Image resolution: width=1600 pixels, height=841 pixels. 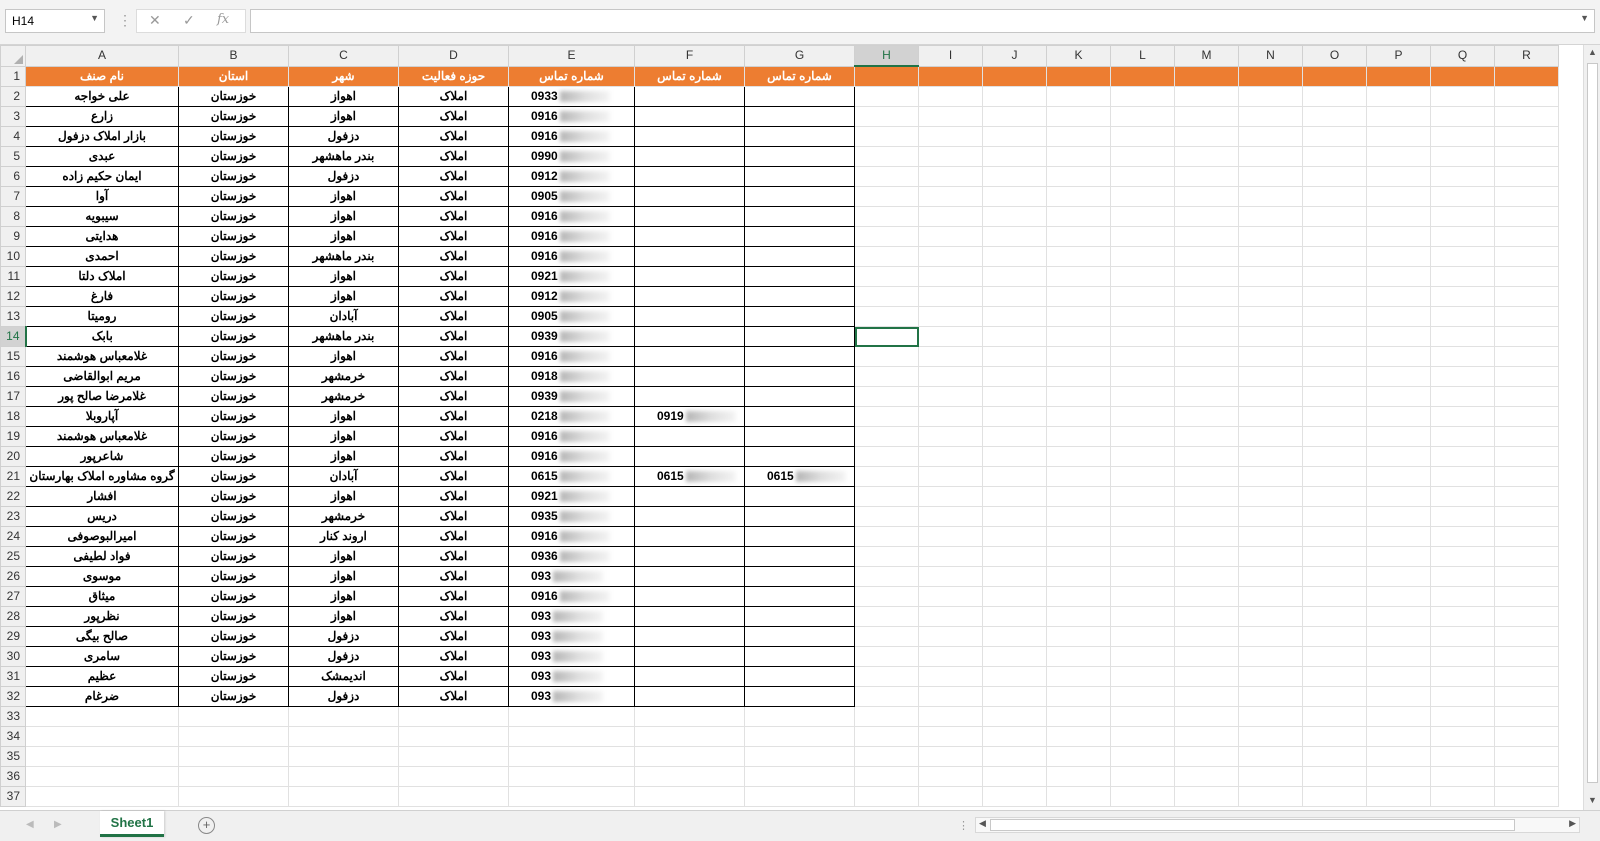 What do you see at coordinates (1014, 516) in the screenshot?
I see `cell-j23` at bounding box center [1014, 516].